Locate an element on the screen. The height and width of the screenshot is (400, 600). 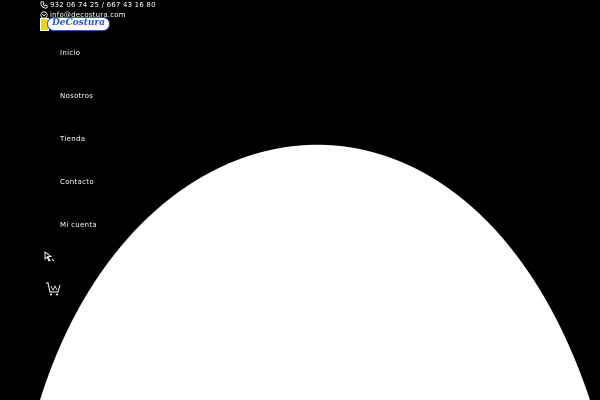
nav-item-nosotros: Nosotros is located at coordinates (76, 96).